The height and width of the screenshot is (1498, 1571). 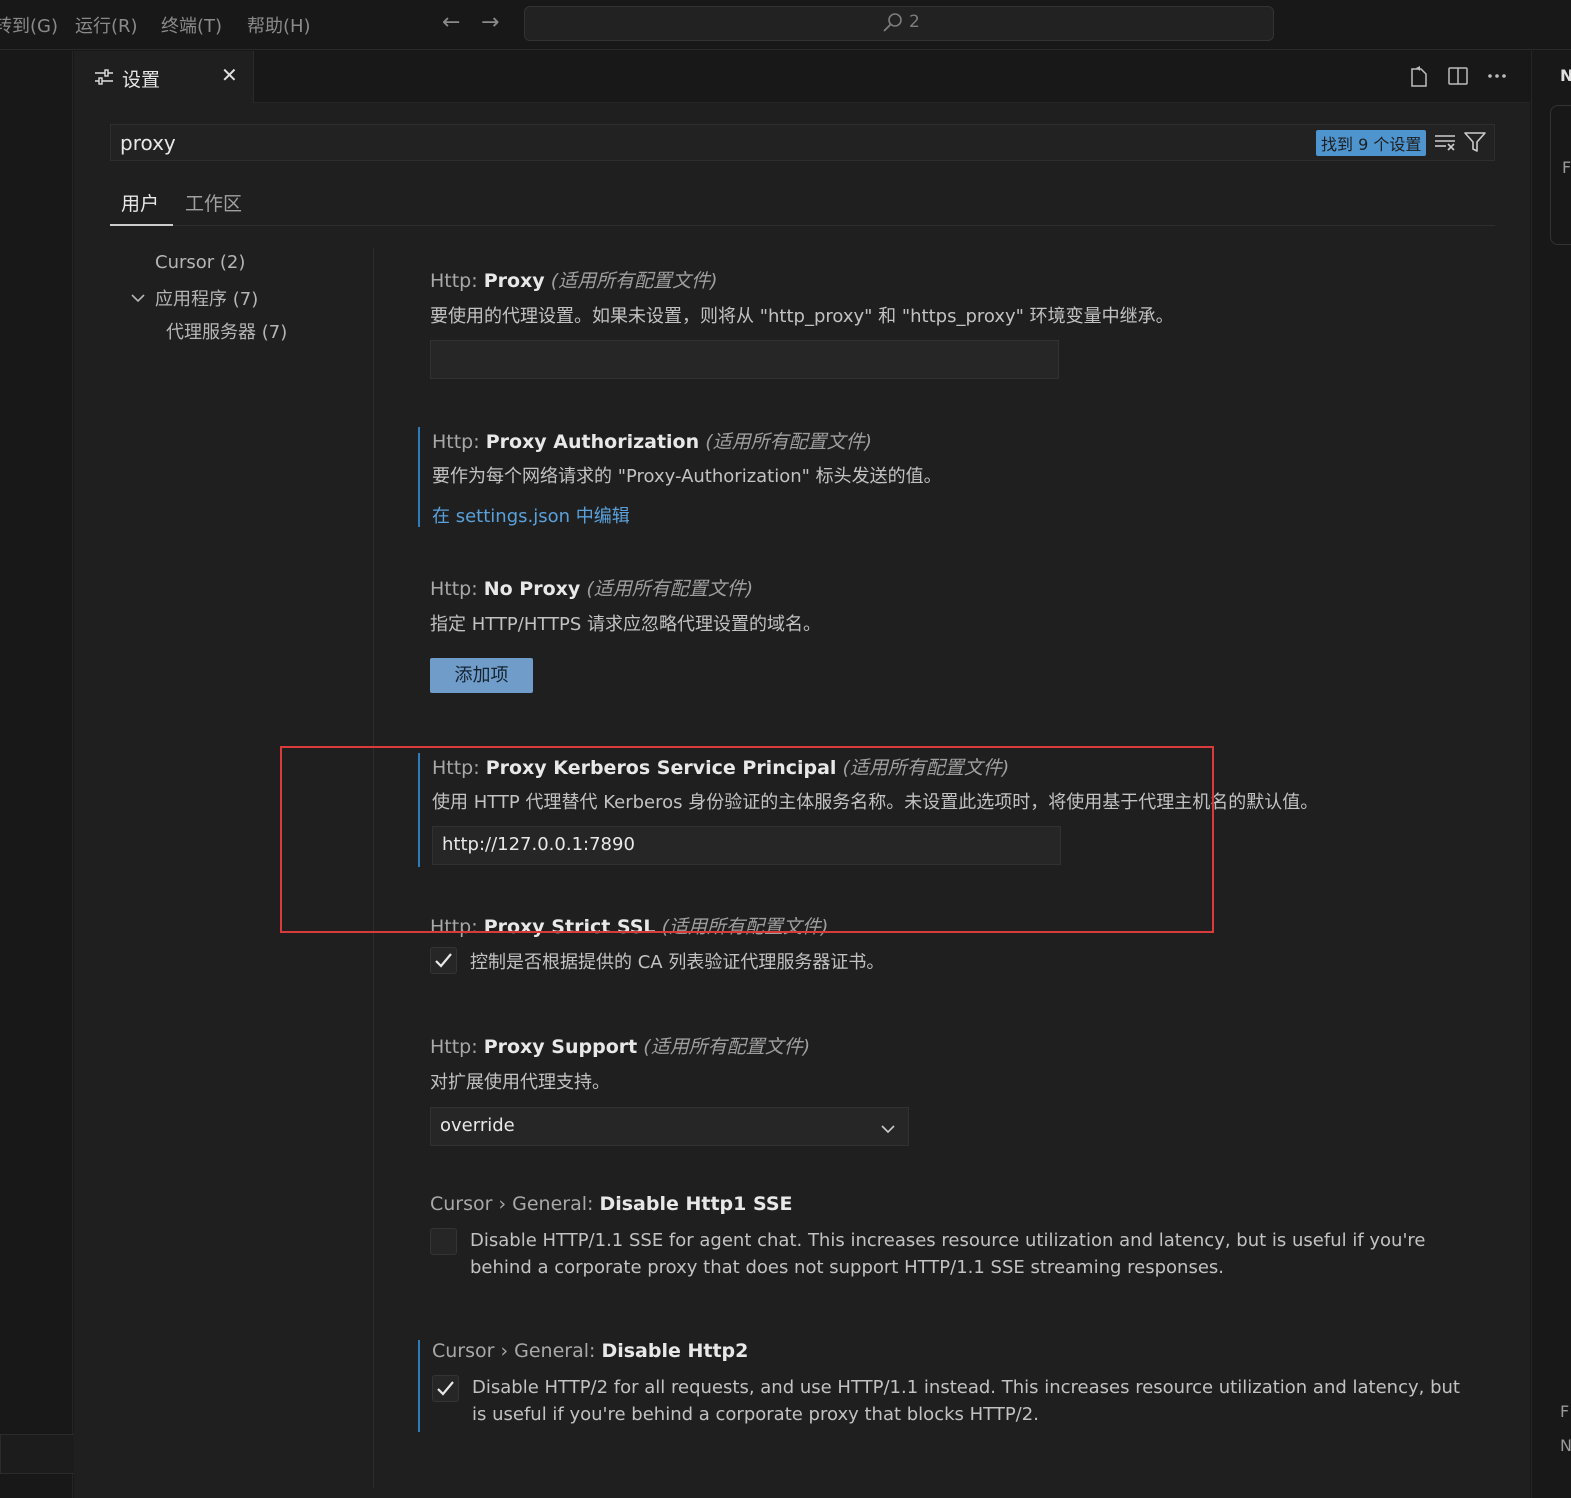 I want to click on back-arrow-icon: ←, so click(x=451, y=22).